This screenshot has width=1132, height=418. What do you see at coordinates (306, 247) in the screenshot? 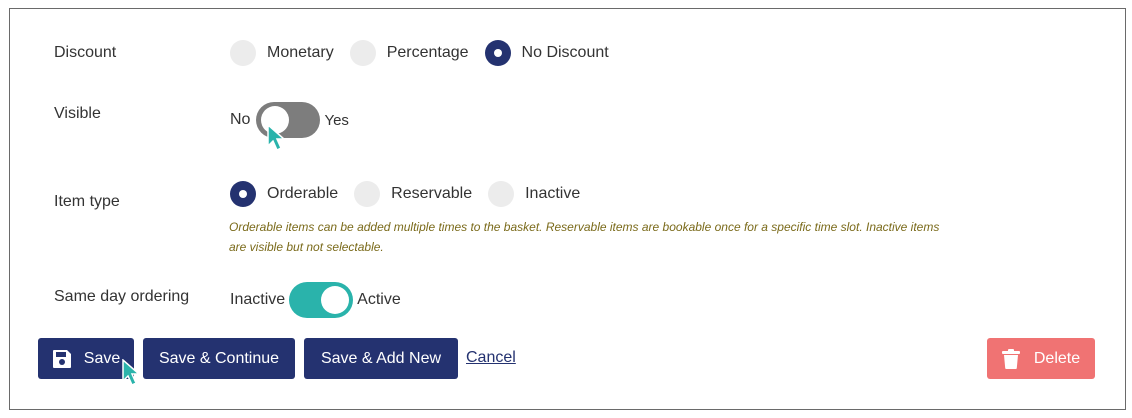
I see `hint-line: are visible but not selectable.` at bounding box center [306, 247].